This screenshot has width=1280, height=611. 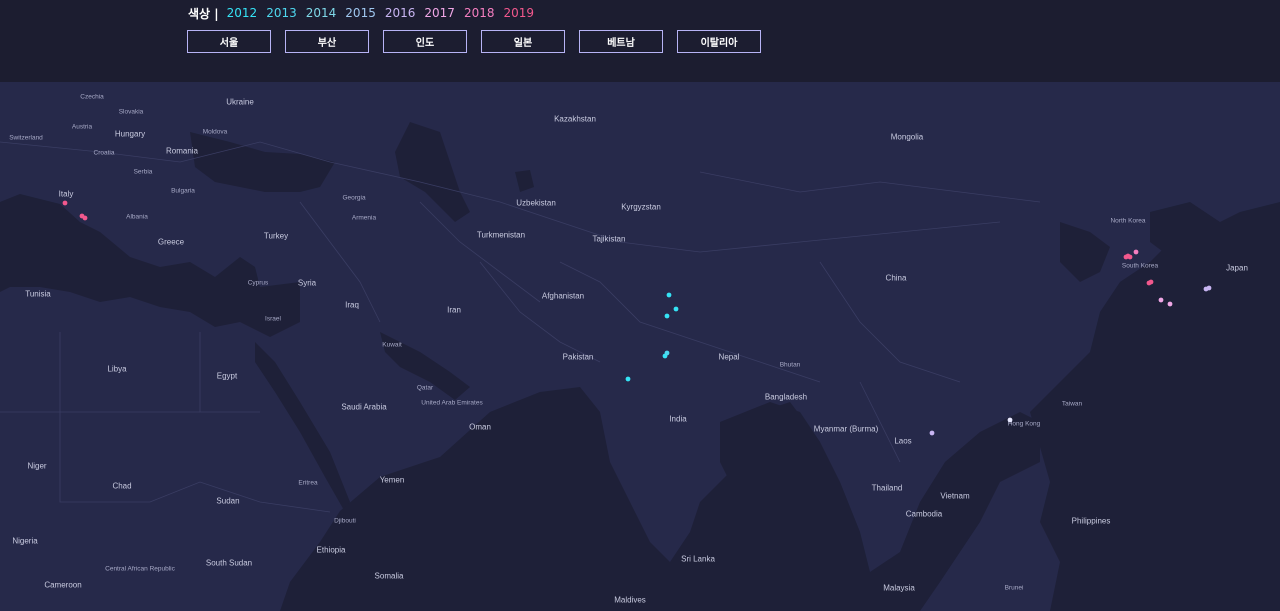 I want to click on seoul-button: 서울, so click(x=229, y=41).